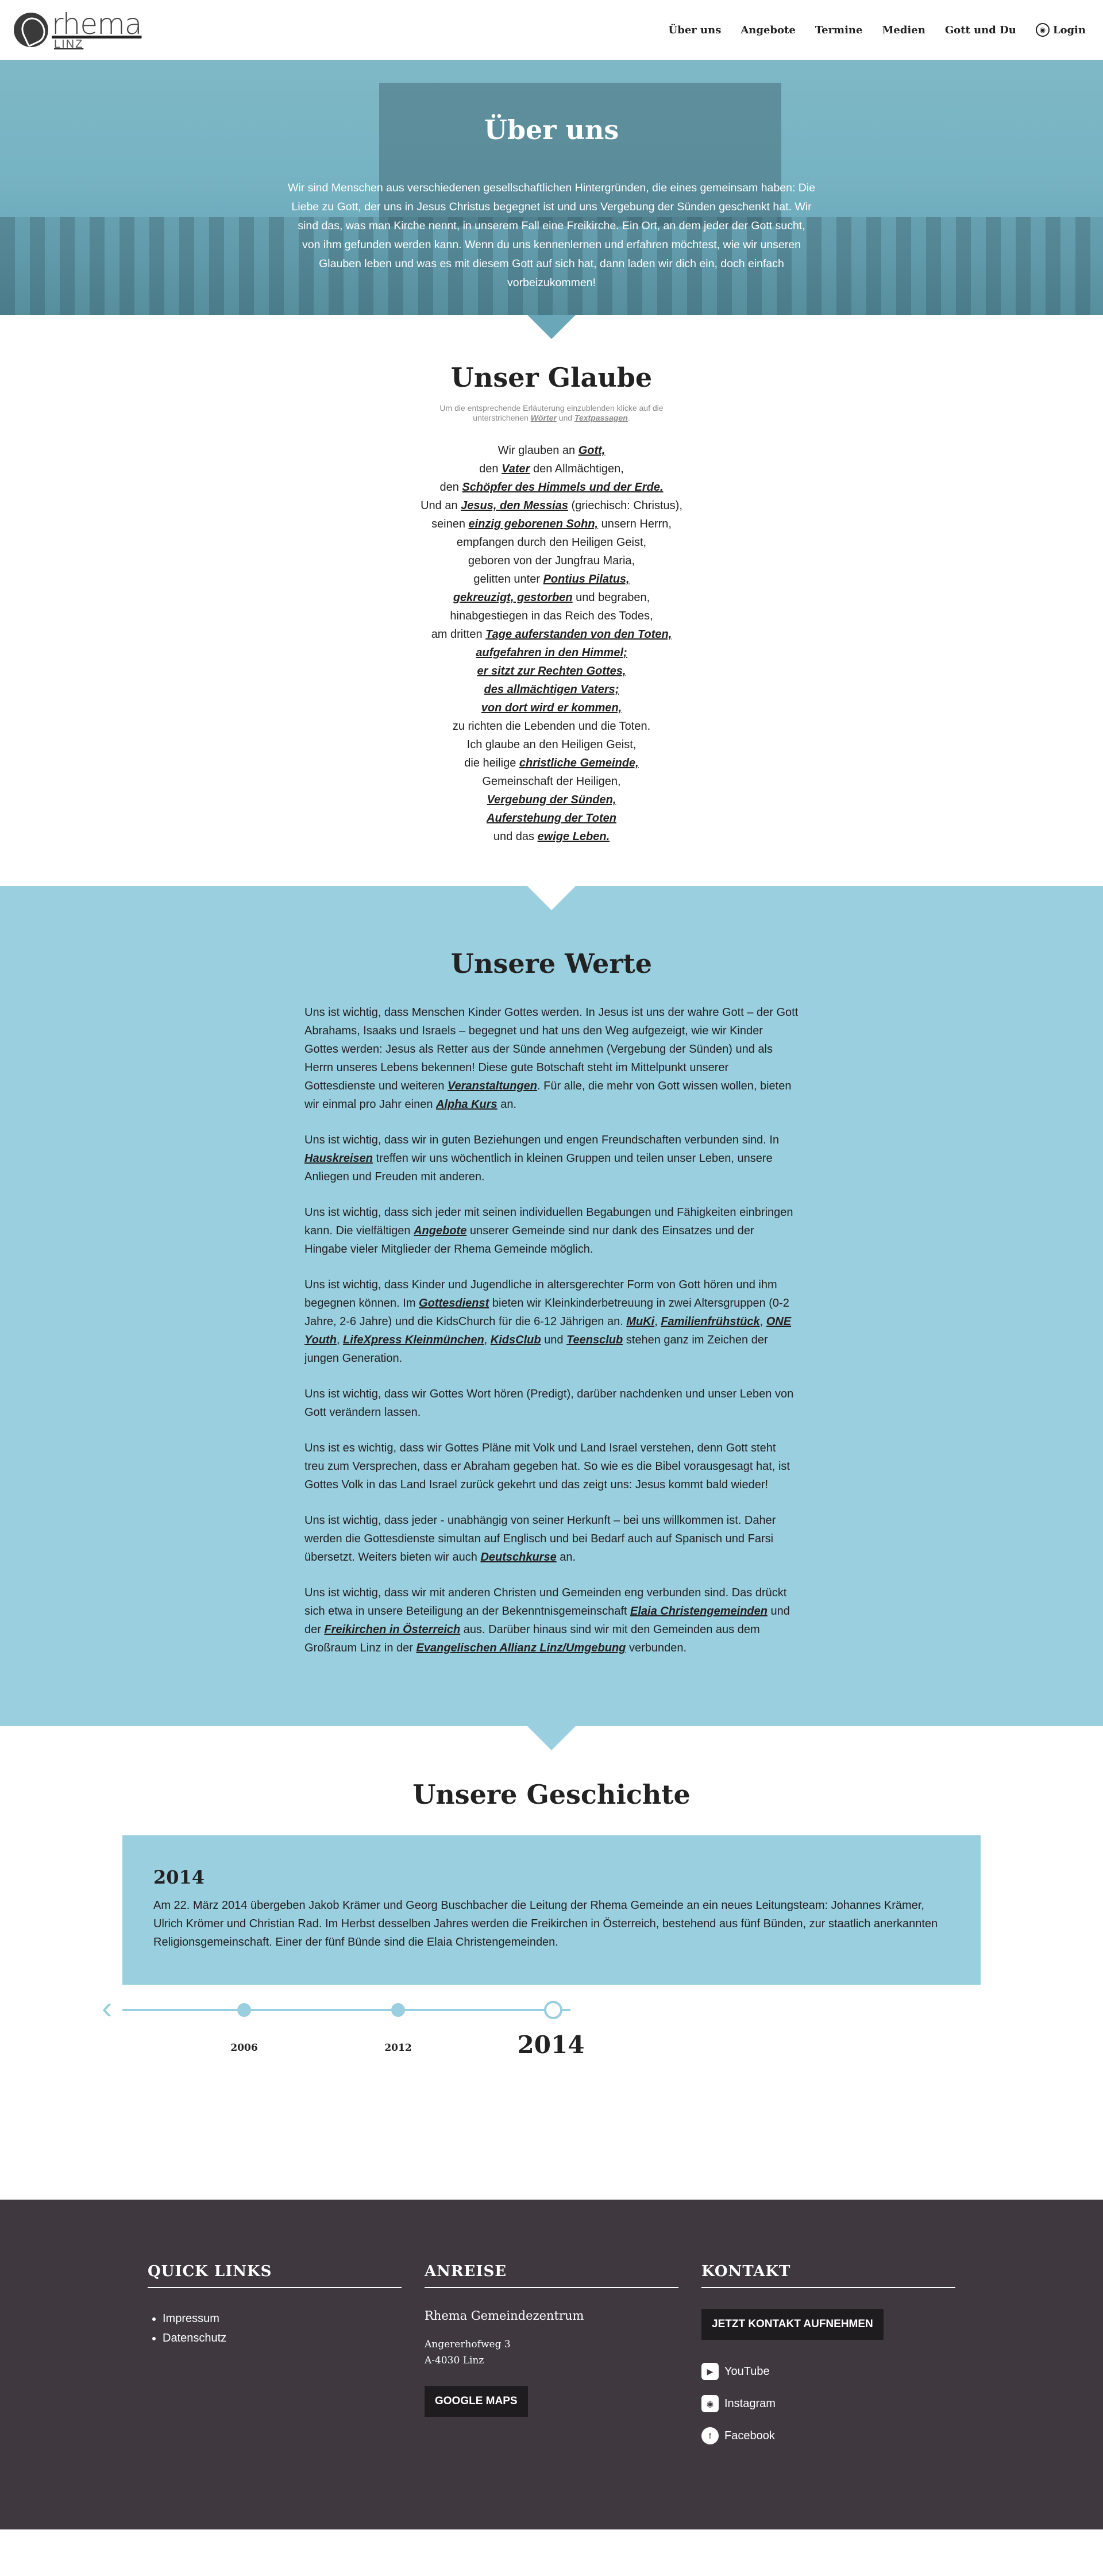 This screenshot has width=1103, height=2576. Describe the element at coordinates (504, 2316) in the screenshot. I see `address-name: Rhema Gemeindezentrum` at that location.